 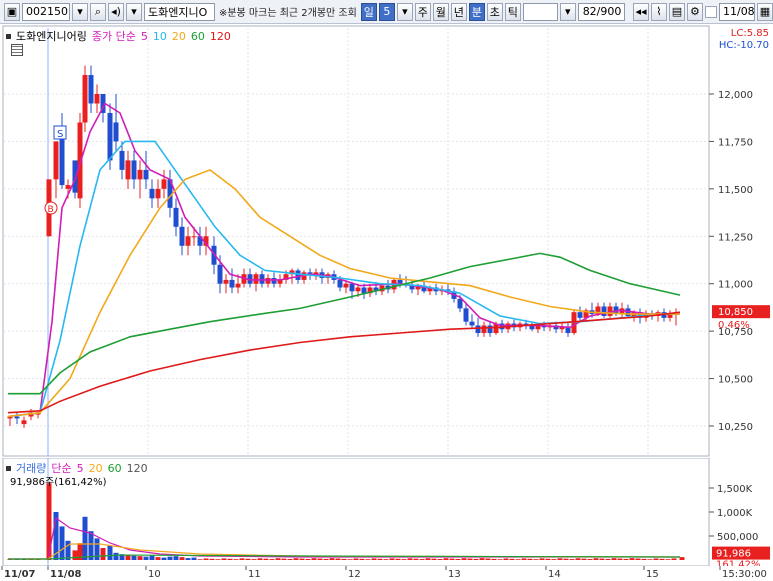 I want to click on date-checkbox, so click(x=710, y=11).